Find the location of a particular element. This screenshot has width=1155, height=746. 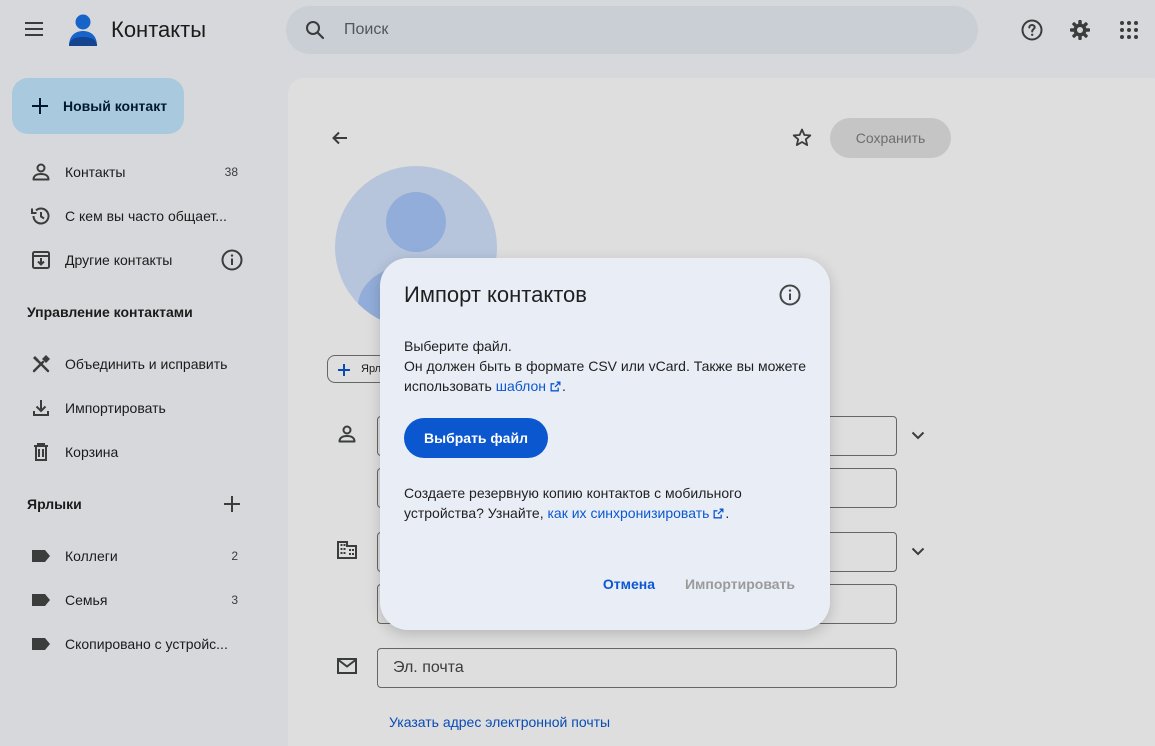

template-link: шаблон is located at coordinates (529, 386).